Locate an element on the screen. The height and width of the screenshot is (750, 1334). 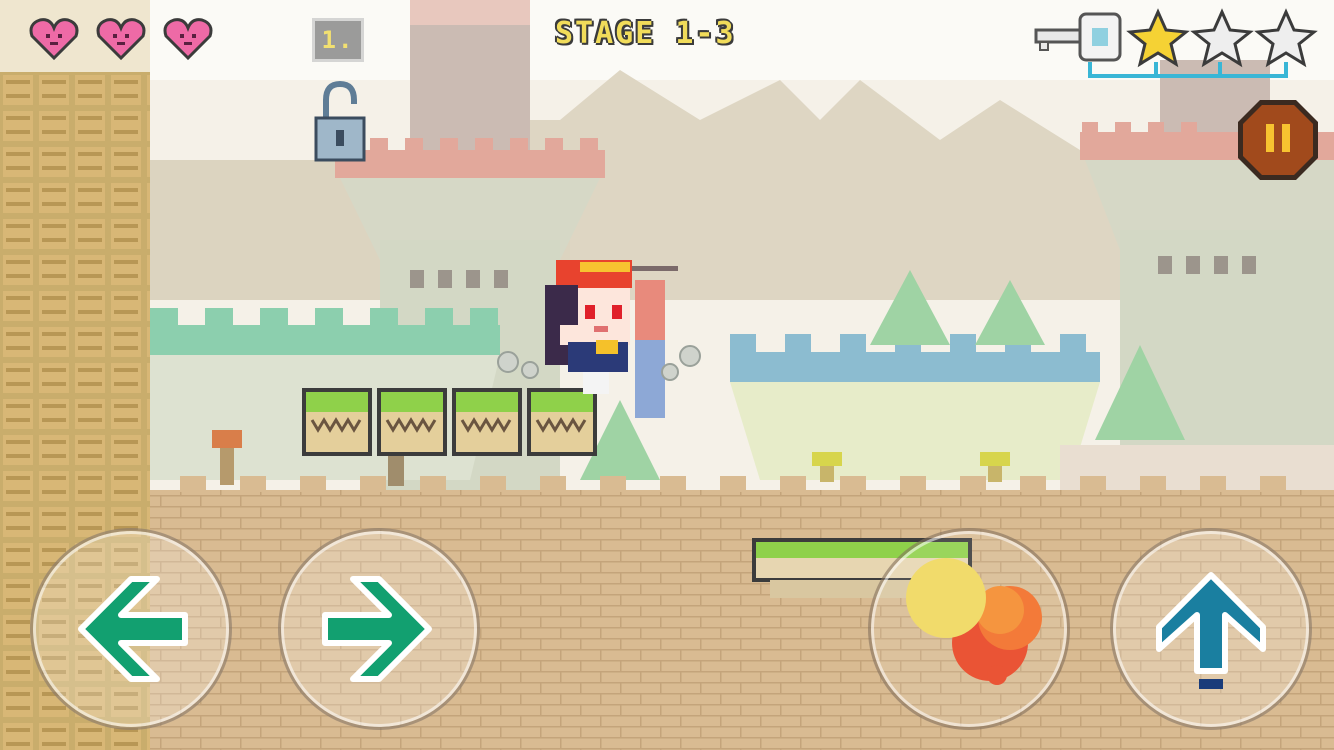
health-hearts is located at coordinates (124, 37).